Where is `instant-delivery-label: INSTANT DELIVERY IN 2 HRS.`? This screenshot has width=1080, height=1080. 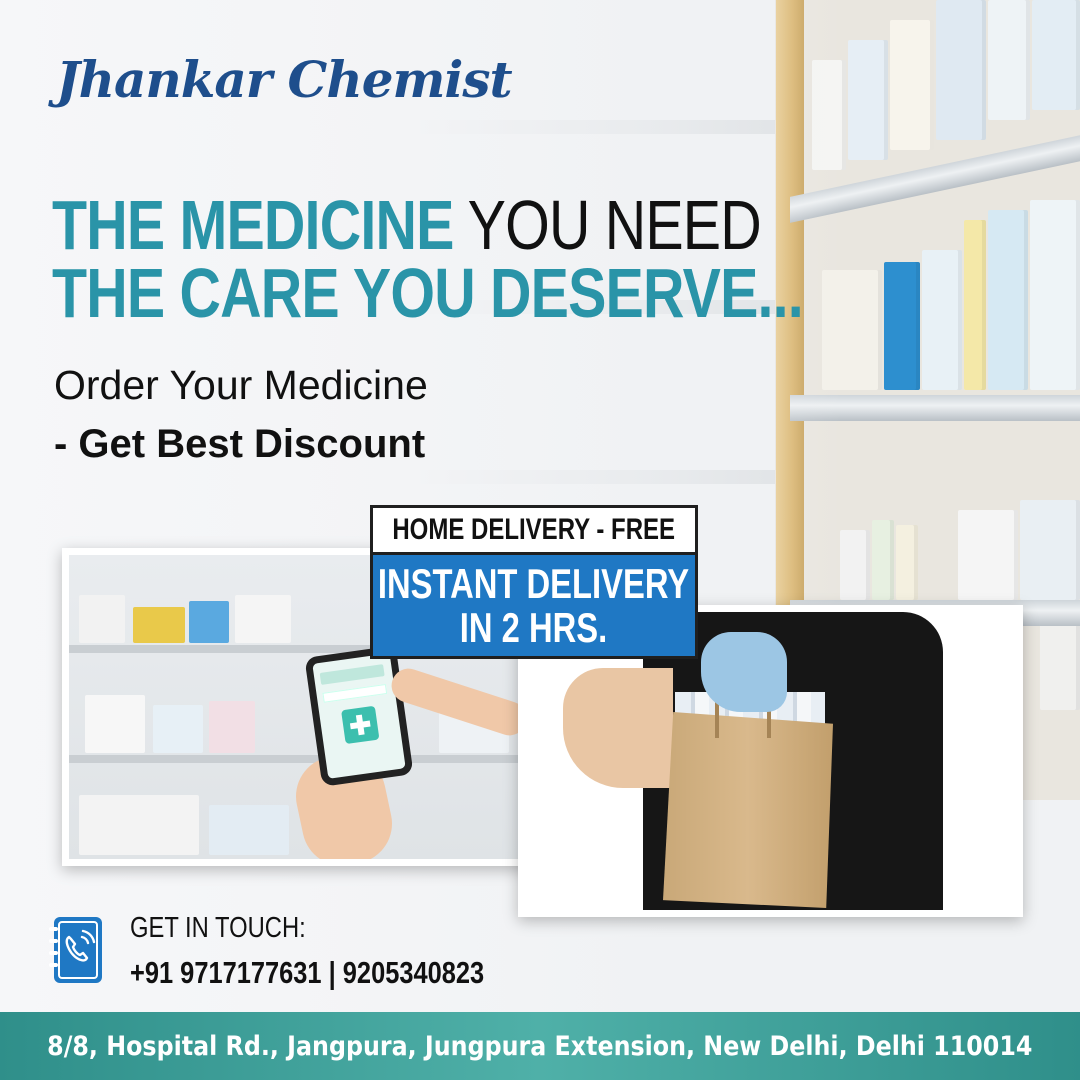
instant-delivery-label: INSTANT DELIVERY IN 2 HRS. is located at coordinates (534, 607).